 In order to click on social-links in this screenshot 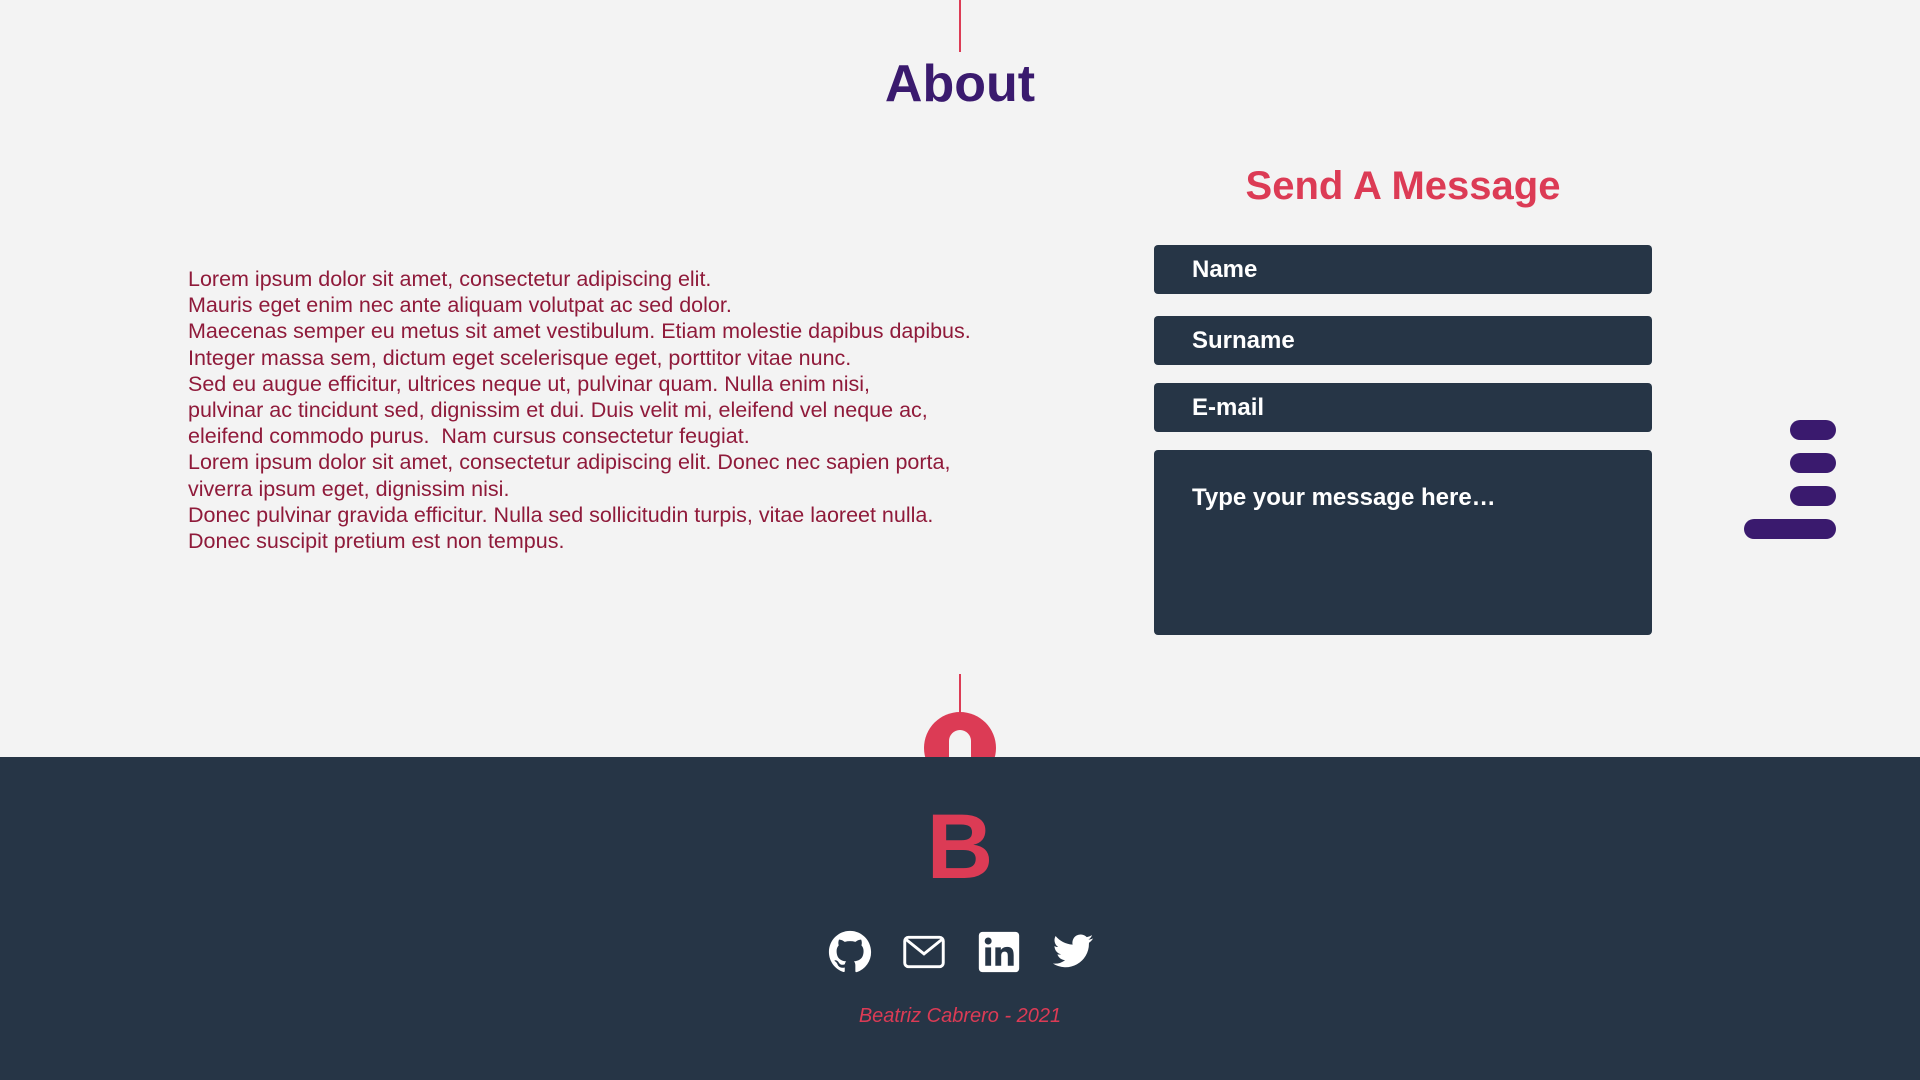, I will do `click(961, 953)`.